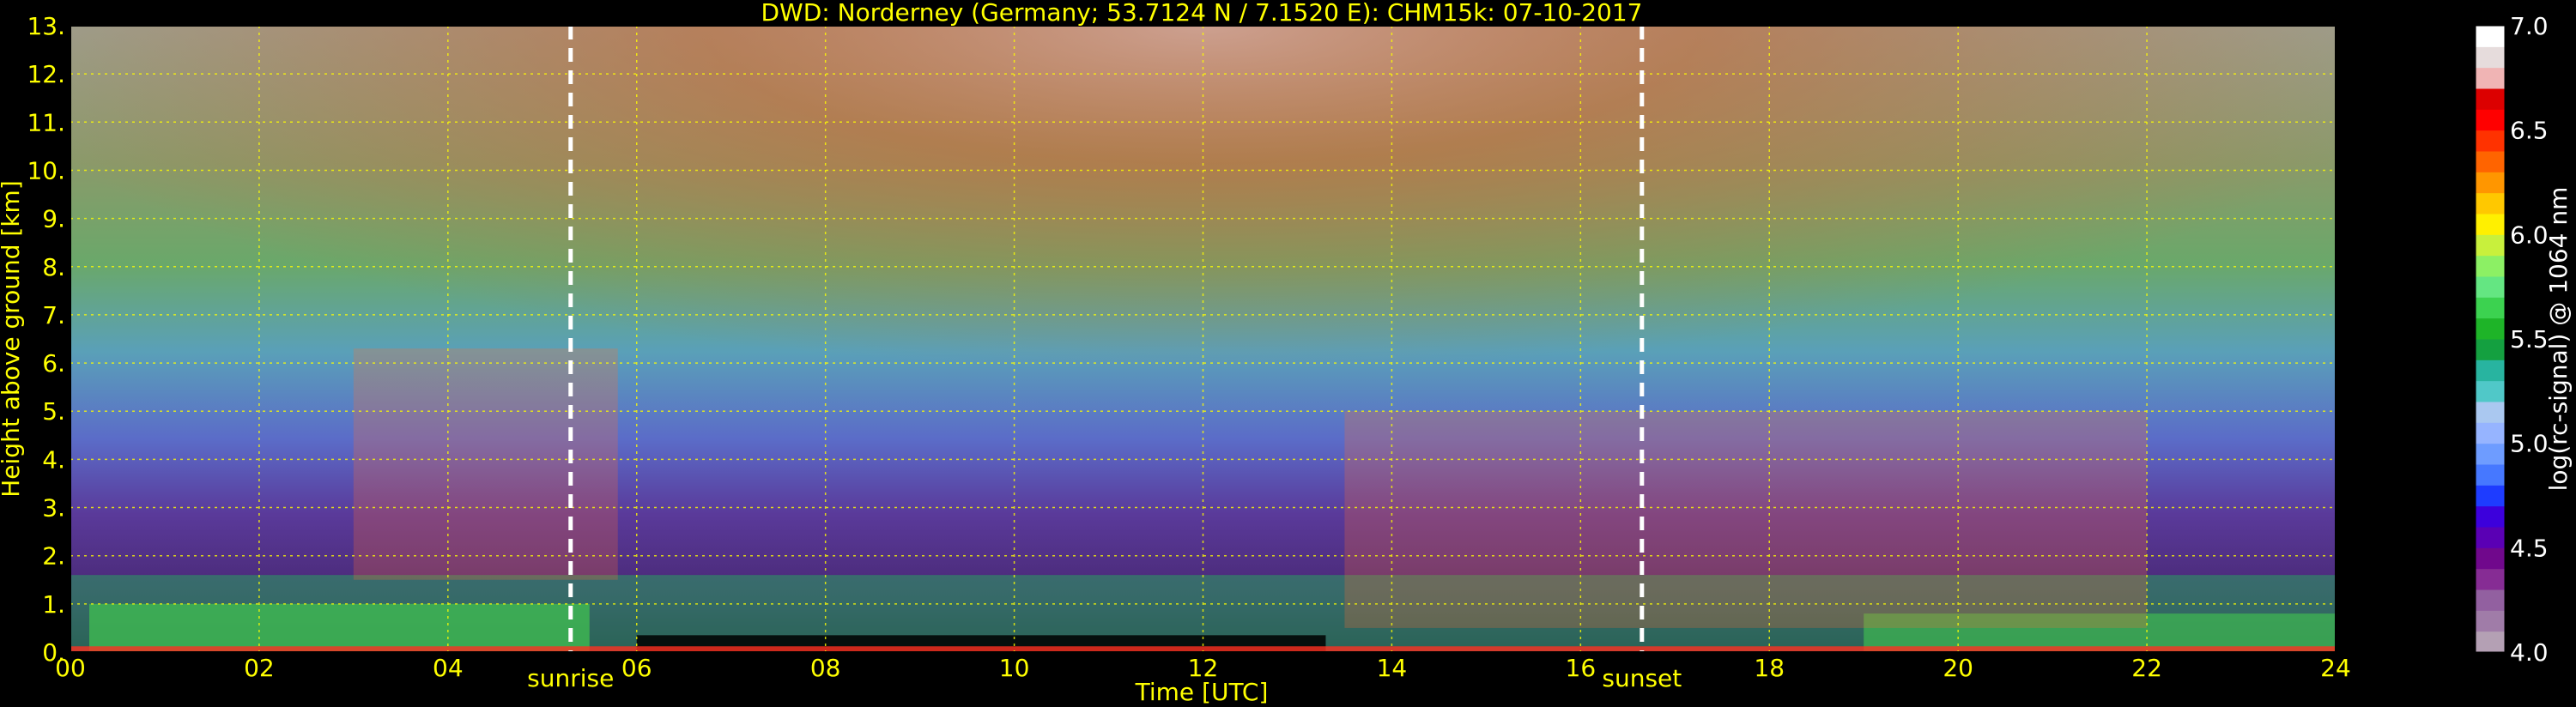 This screenshot has width=2576, height=707. What do you see at coordinates (570, 678) in the screenshot?
I see `sunrise-label: sunrise` at bounding box center [570, 678].